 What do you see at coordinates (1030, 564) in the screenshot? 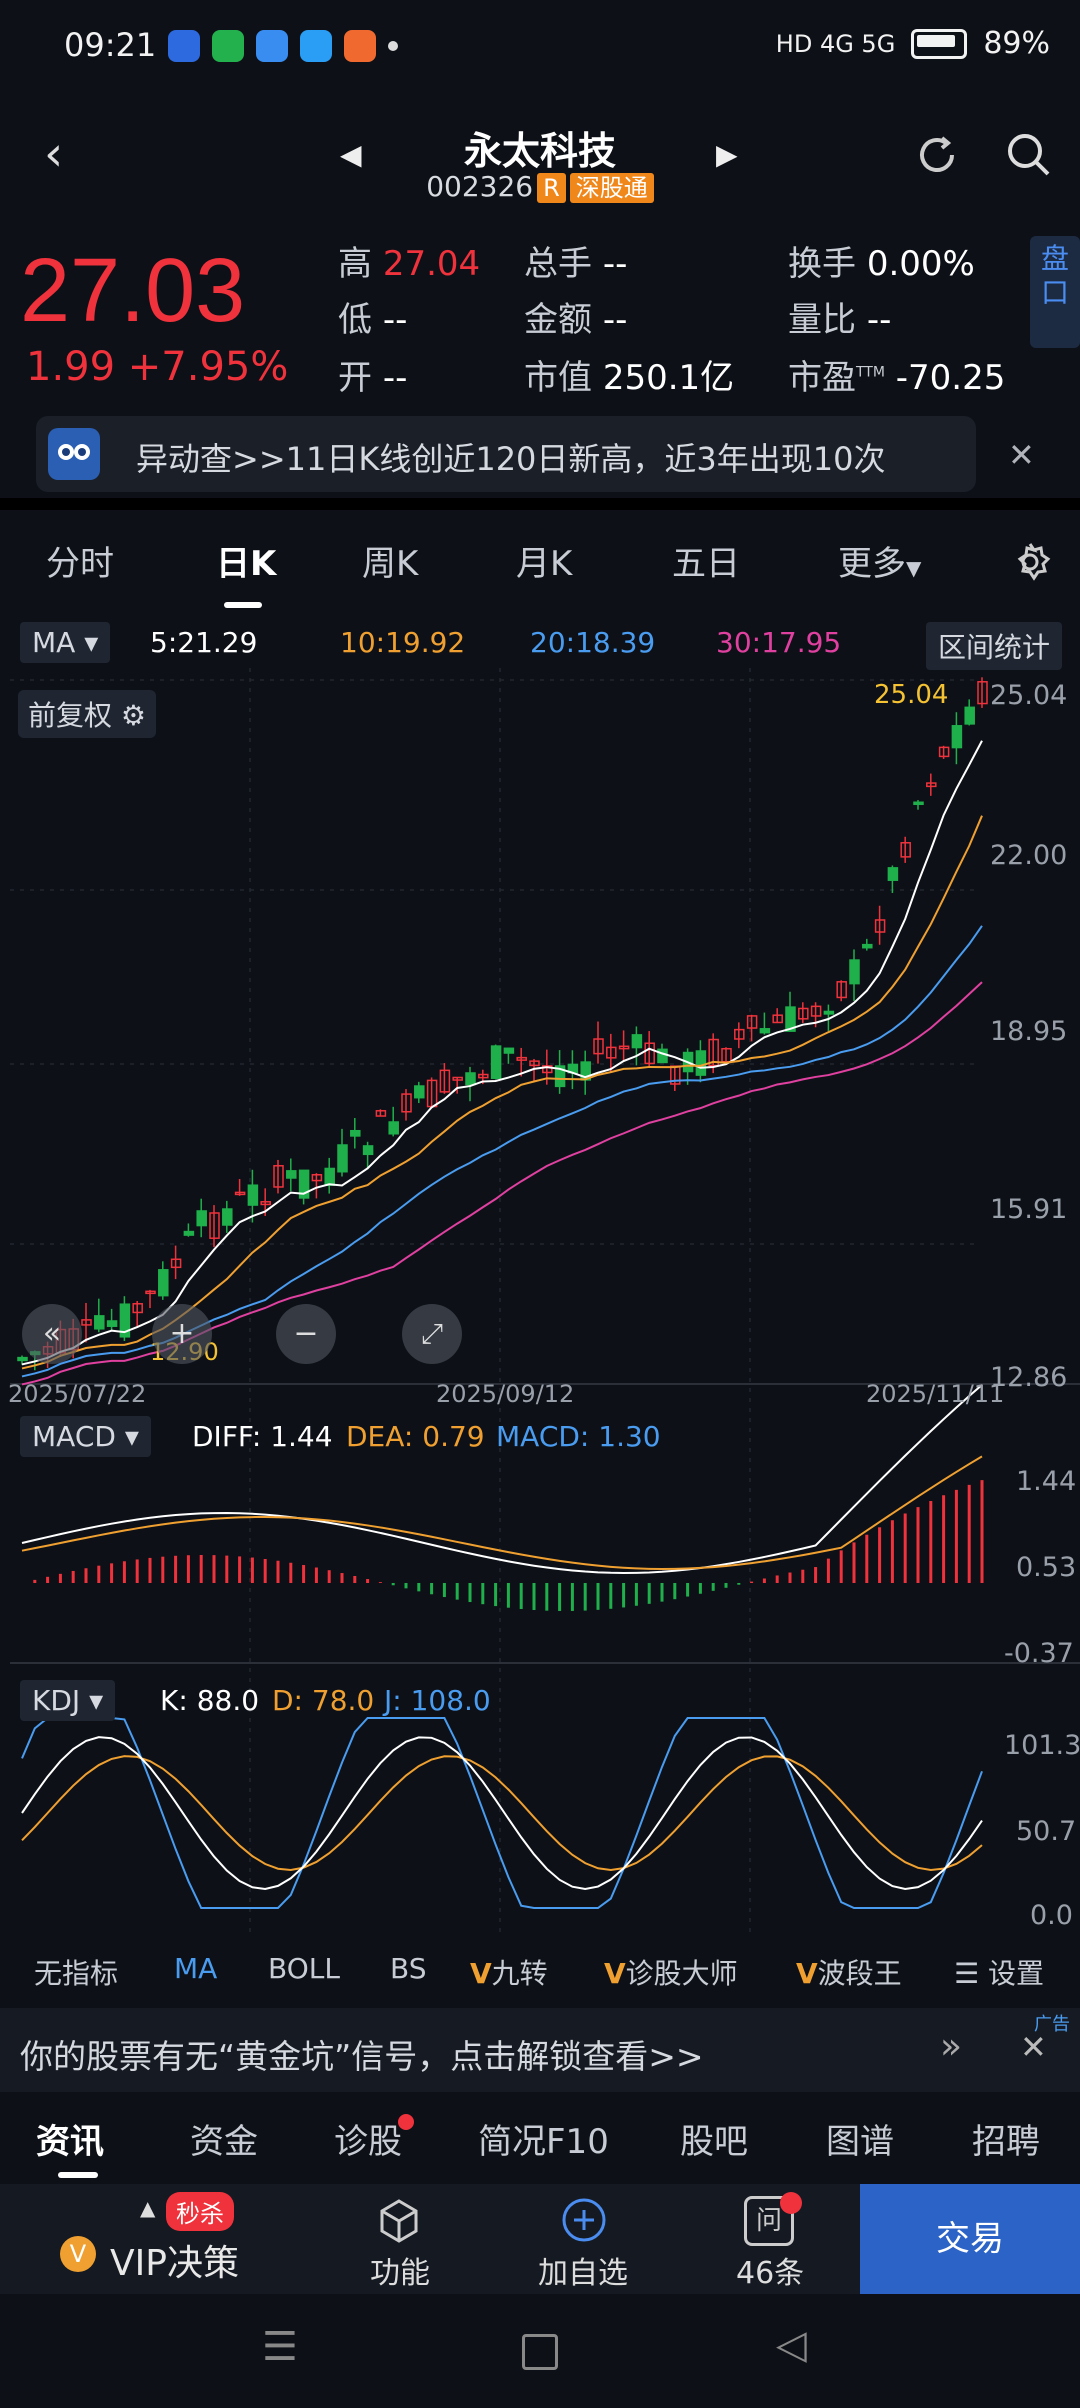
I see `settings-icon` at bounding box center [1030, 564].